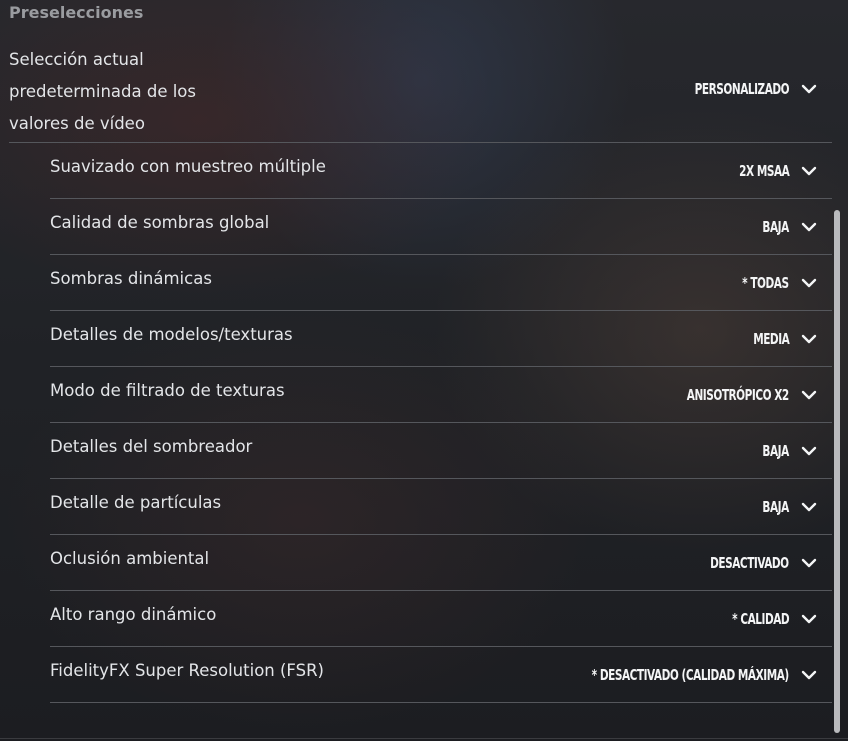  Describe the element at coordinates (793, 507) in the screenshot. I see `setting-dropdown-particle-detail: BAJA` at that location.